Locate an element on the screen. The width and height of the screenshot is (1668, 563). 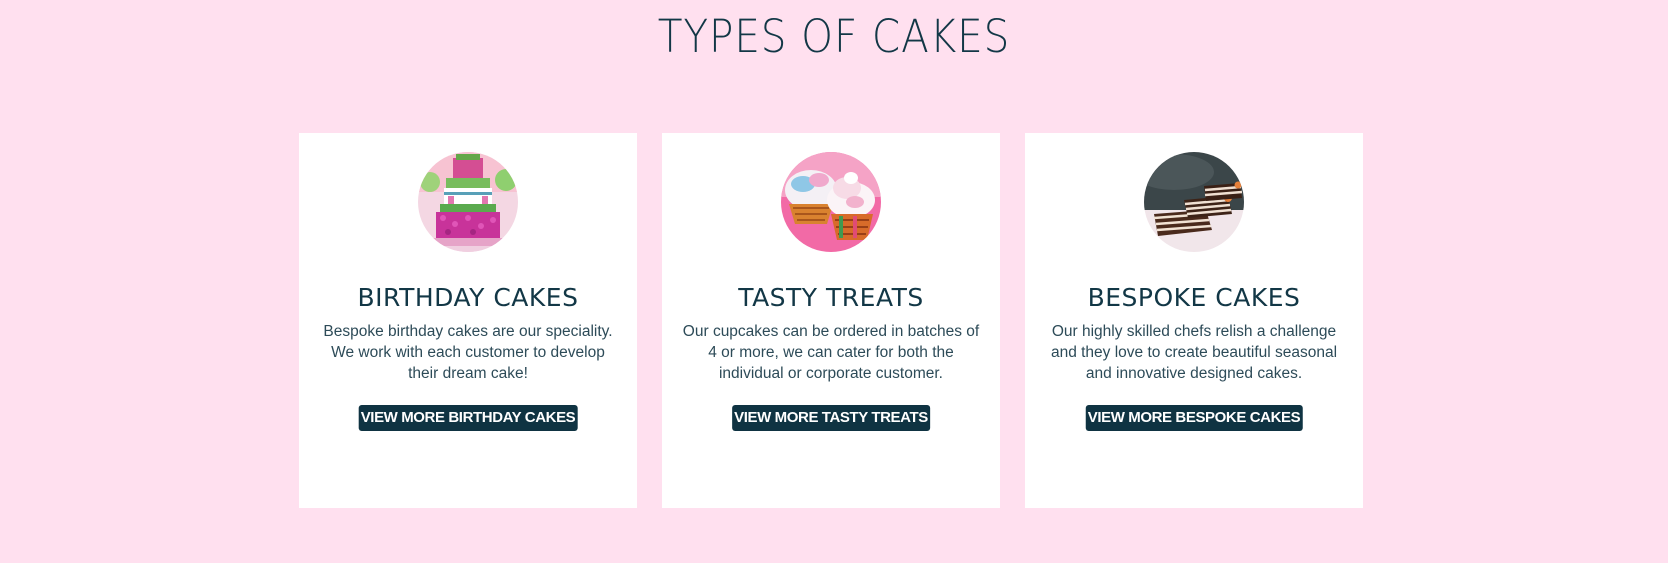
card-title: TASTY TREATS is located at coordinates (831, 297).